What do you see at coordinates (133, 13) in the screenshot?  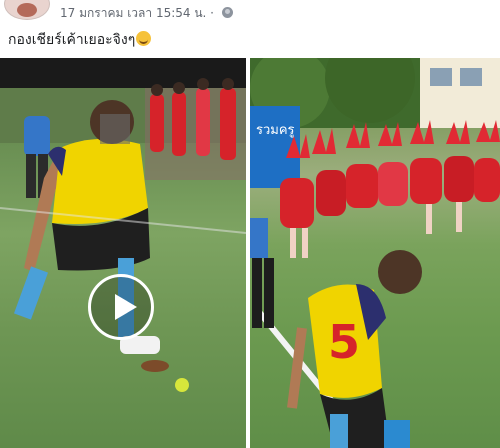 I see `timestamp-link: 17 มกราคม เวลา 15:54 น.` at bounding box center [133, 13].